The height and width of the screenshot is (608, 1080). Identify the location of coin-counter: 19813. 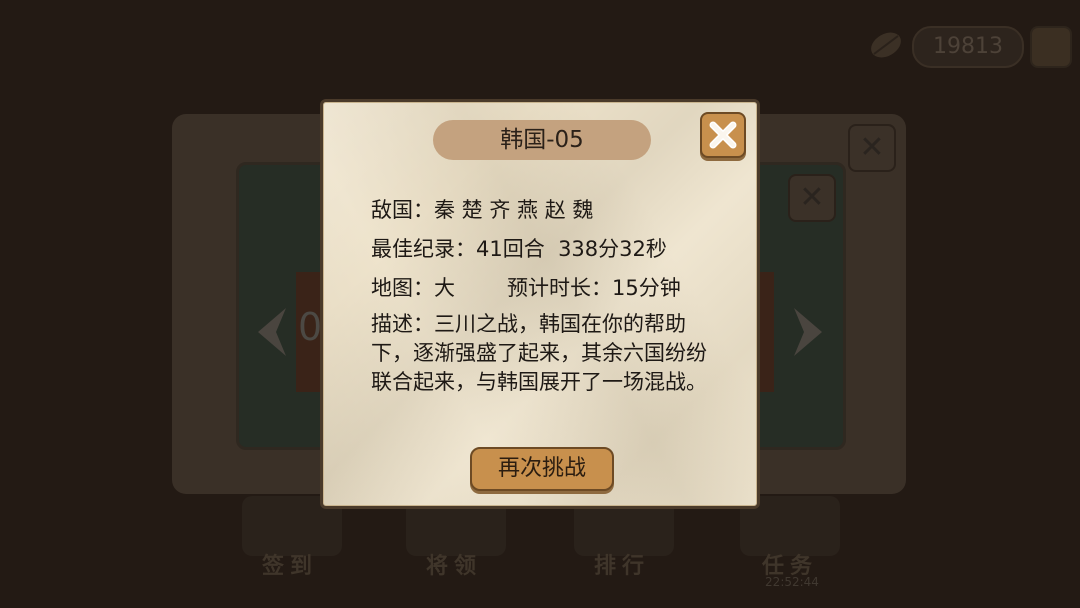
(968, 47).